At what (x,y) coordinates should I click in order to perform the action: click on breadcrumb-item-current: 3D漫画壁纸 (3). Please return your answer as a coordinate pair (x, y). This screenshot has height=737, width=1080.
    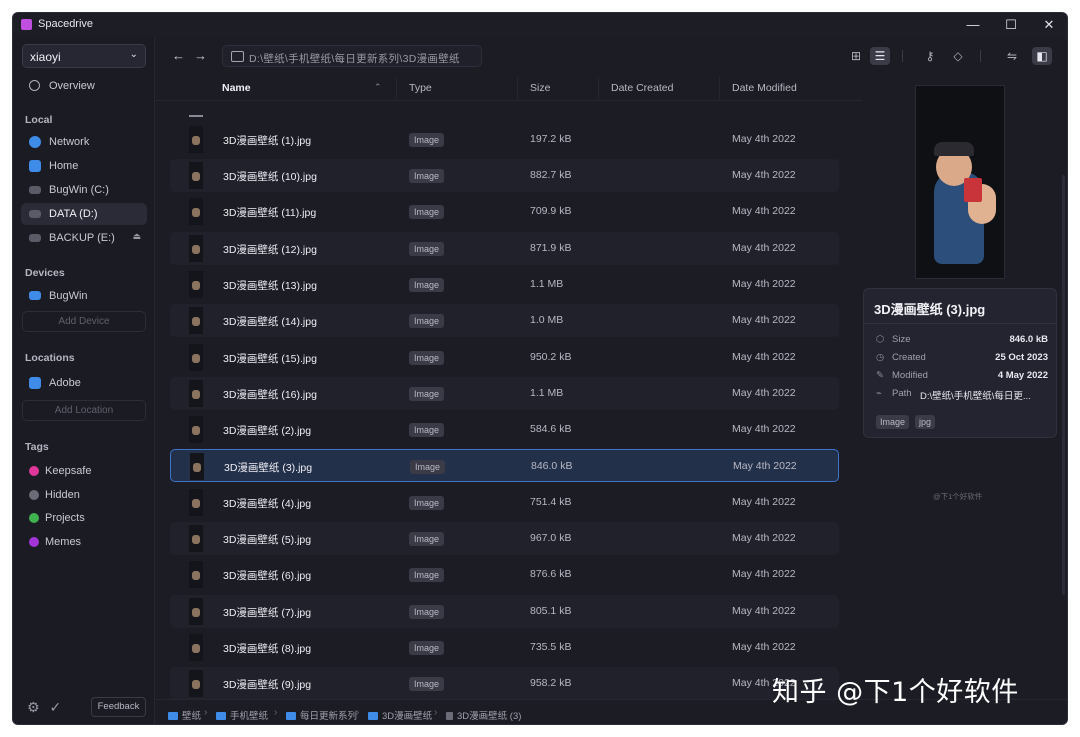
    Looking at the image, I should click on (483, 715).